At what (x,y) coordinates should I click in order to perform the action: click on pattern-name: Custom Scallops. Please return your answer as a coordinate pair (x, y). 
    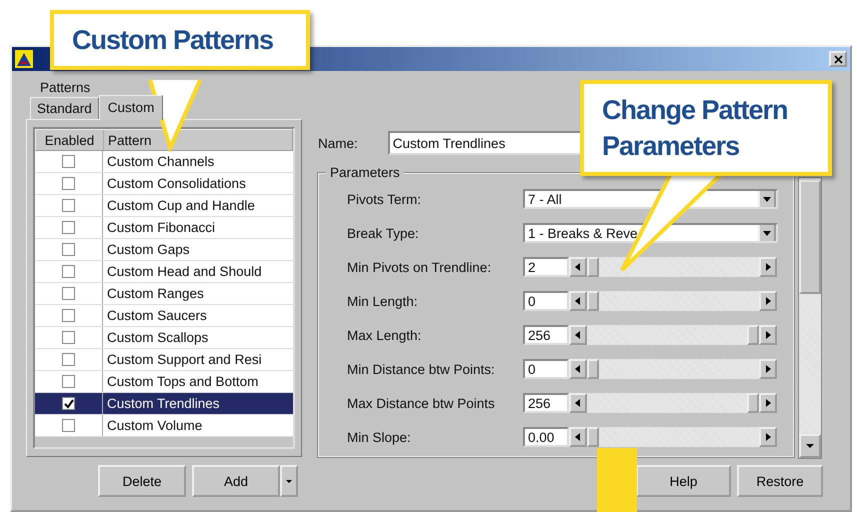
    Looking at the image, I should click on (157, 337).